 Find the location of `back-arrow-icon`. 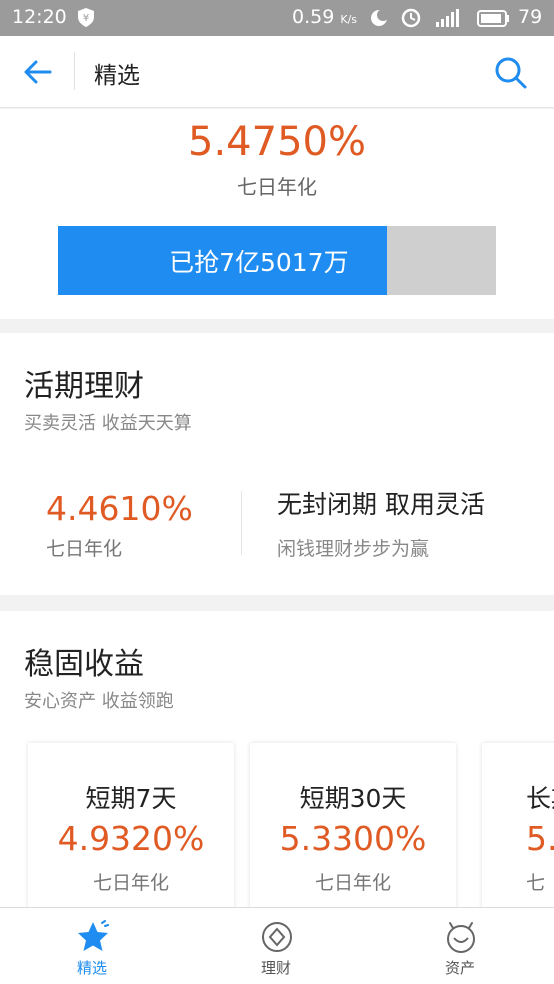

back-arrow-icon is located at coordinates (38, 72).